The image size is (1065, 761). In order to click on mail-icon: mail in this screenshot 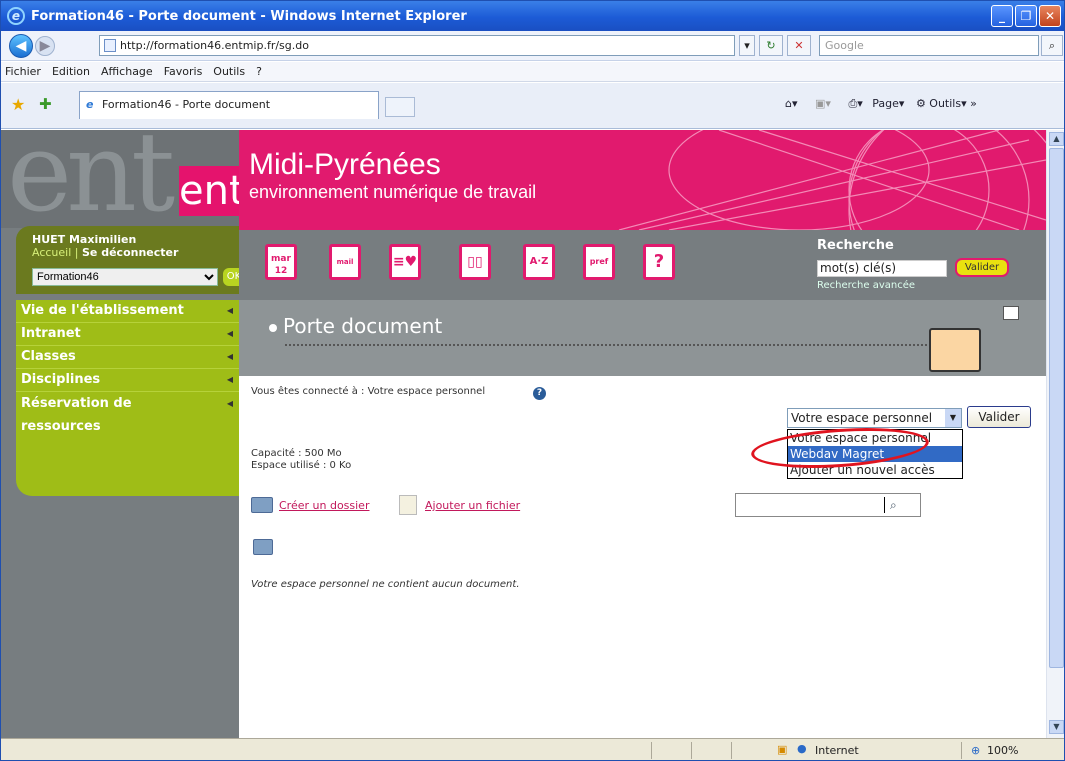, I will do `click(345, 262)`.